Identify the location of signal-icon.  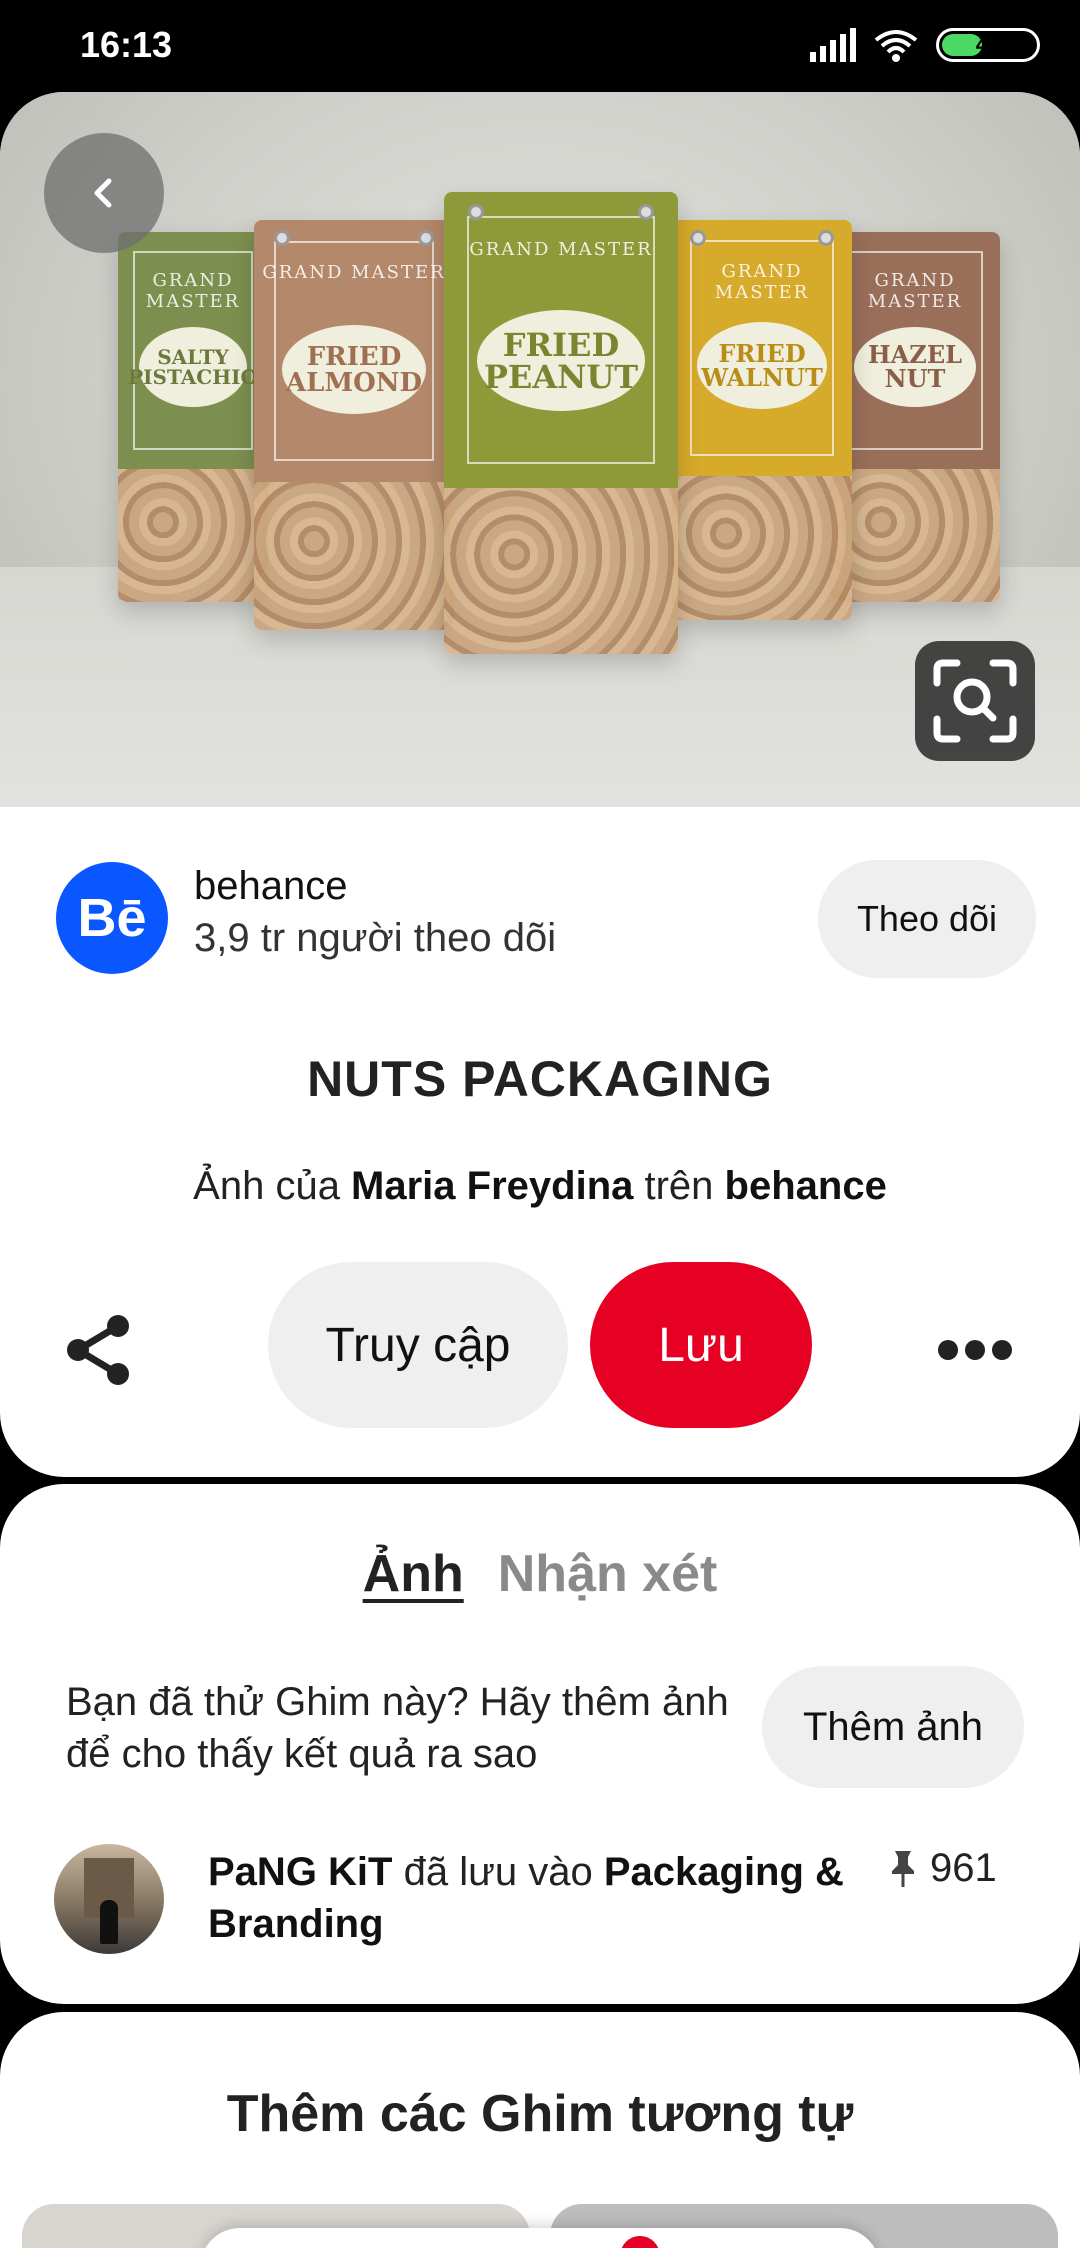
(833, 45).